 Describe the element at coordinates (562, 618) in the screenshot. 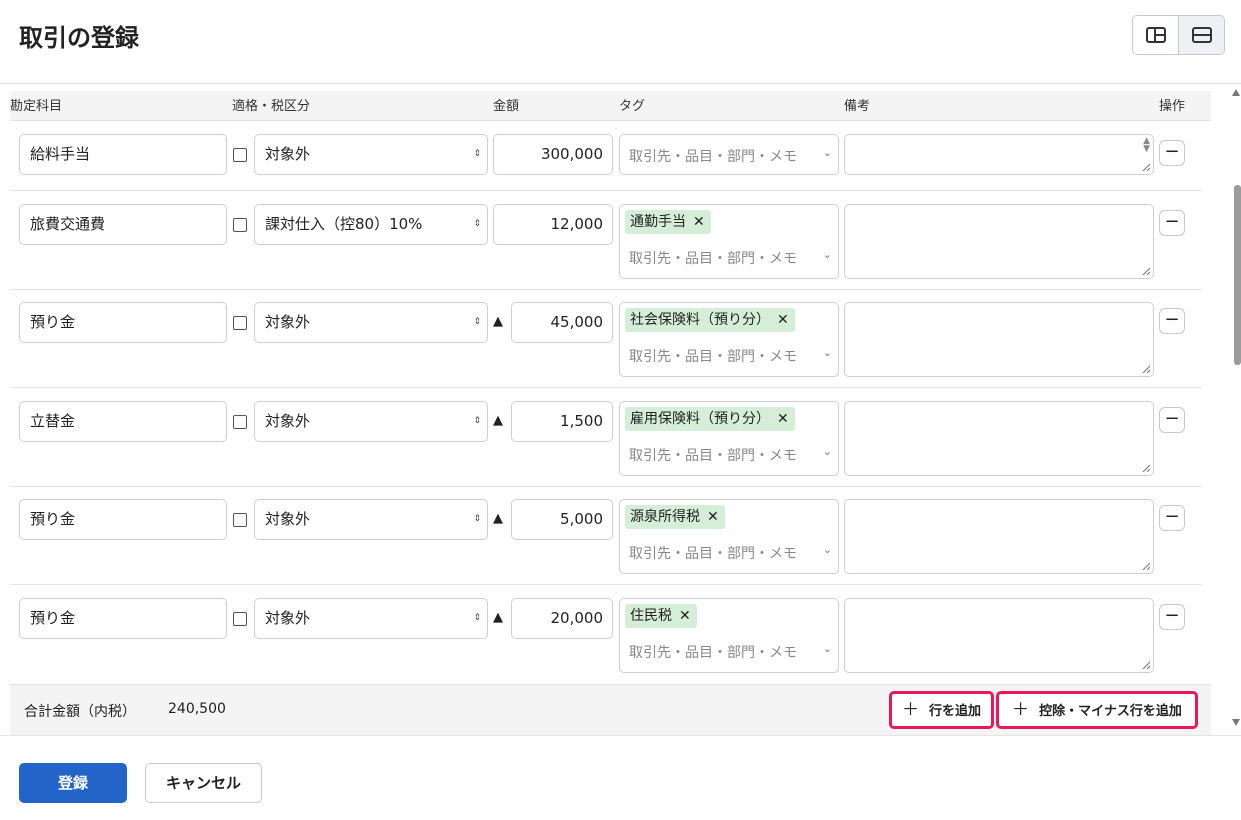

I see `amount-field: 20,000` at that location.